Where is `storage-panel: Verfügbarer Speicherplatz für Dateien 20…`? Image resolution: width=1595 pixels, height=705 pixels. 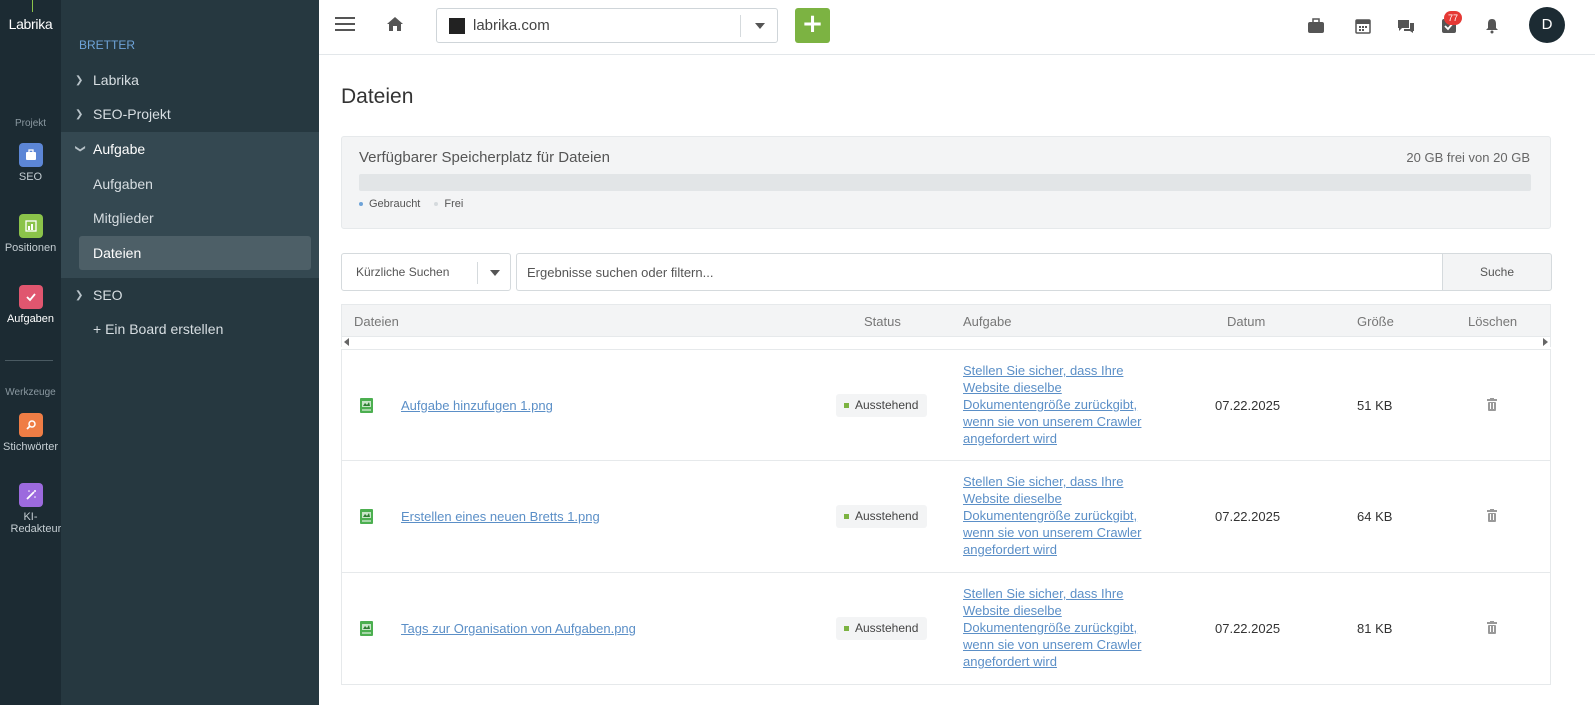
storage-panel: Verfügbarer Speicherplatz für Dateien 20… is located at coordinates (946, 182).